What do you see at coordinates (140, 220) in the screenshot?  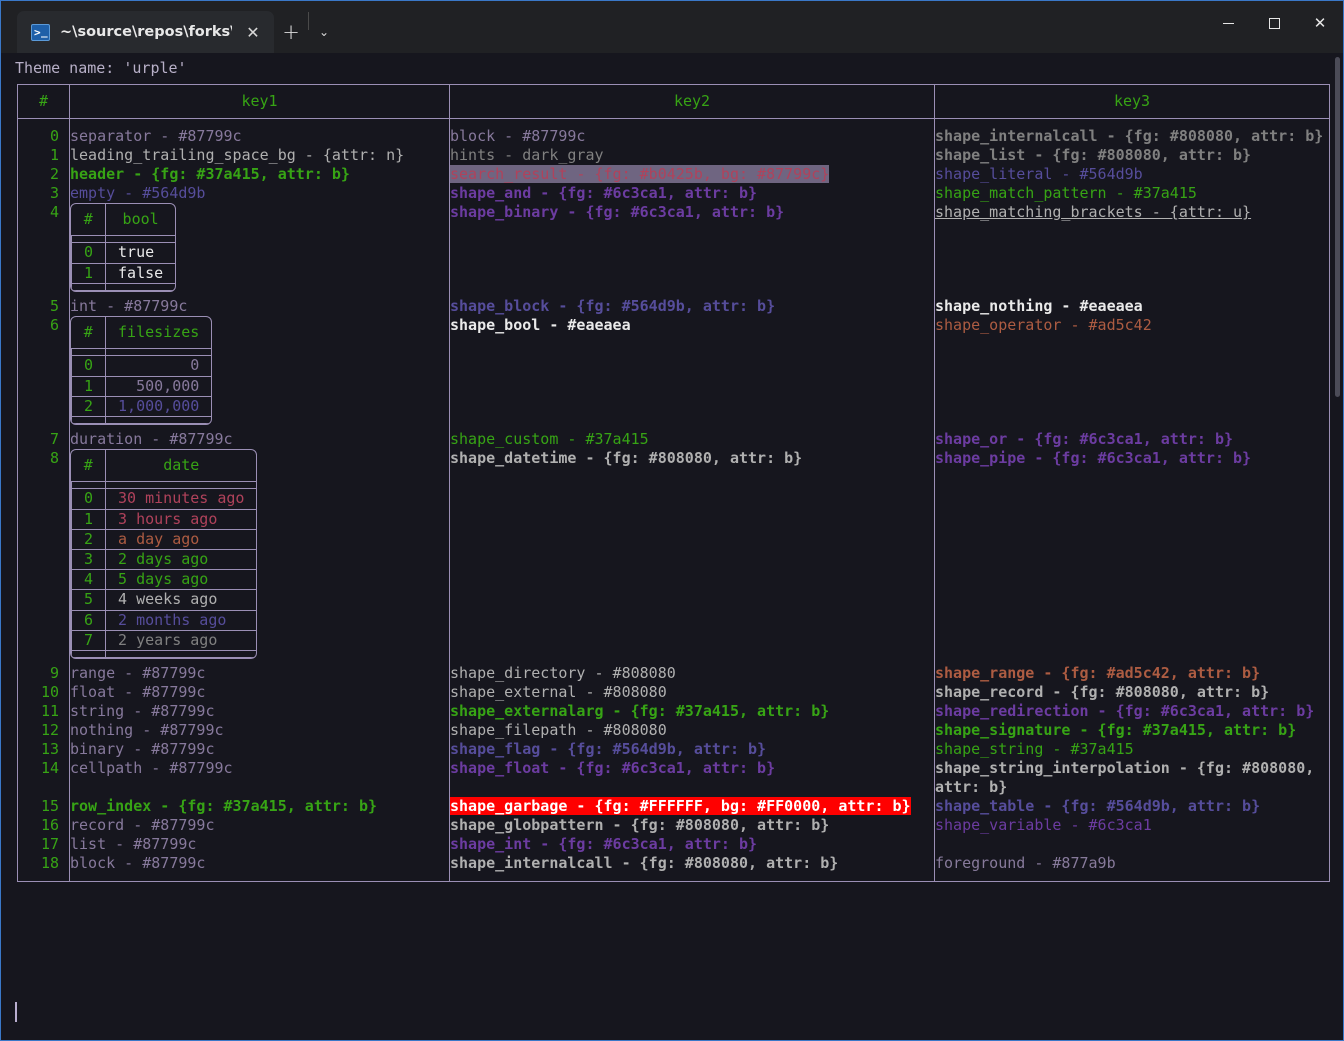 I see `nested-header-bool: bool` at bounding box center [140, 220].